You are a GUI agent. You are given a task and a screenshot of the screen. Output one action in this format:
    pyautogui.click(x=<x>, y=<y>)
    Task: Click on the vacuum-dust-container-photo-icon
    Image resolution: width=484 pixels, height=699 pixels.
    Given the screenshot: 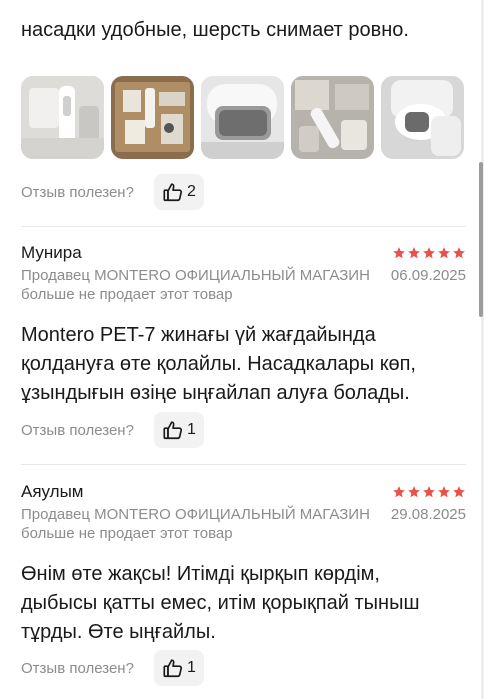 What is the action you would take?
    pyautogui.click(x=242, y=117)
    